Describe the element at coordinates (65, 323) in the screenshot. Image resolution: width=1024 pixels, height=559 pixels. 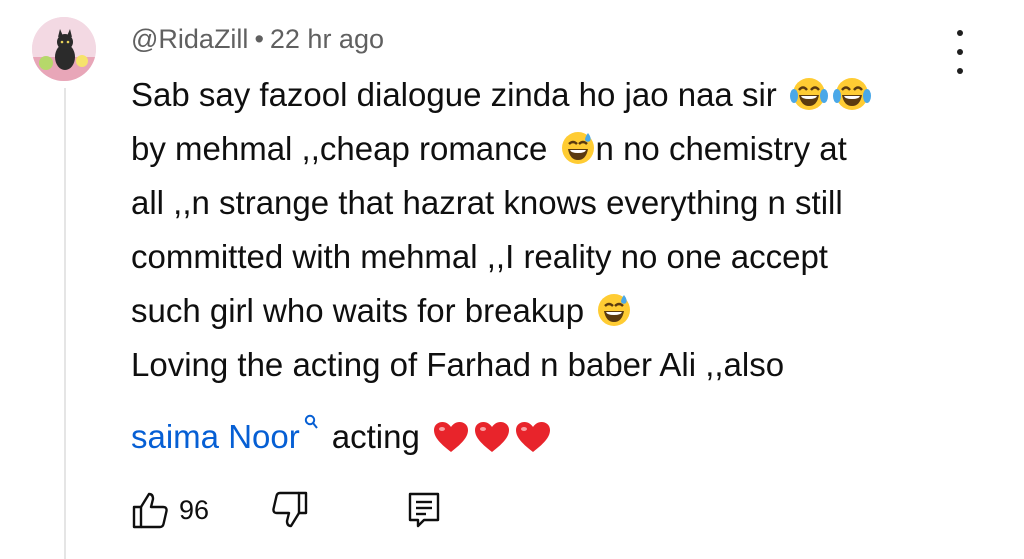
I see `thread-line` at that location.